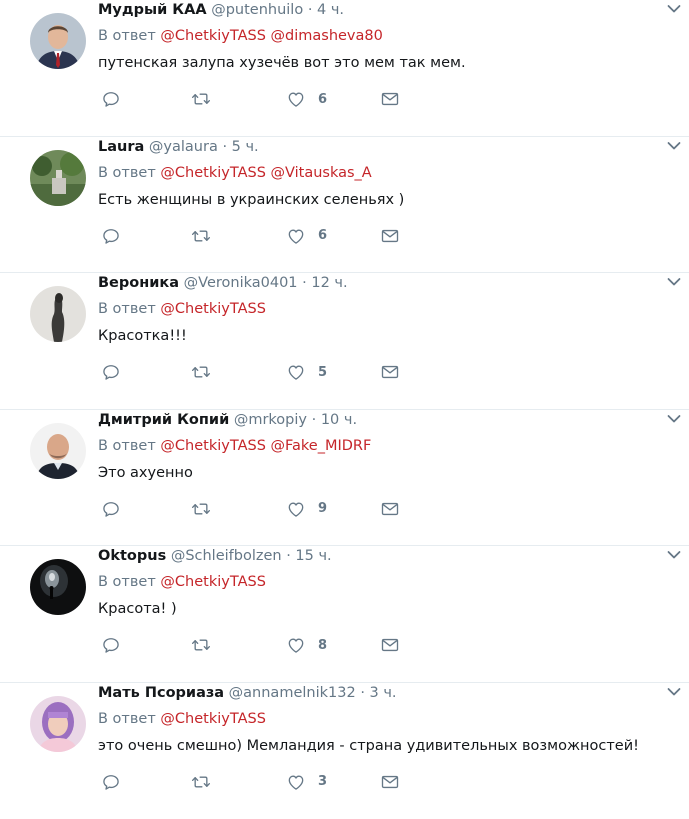  Describe the element at coordinates (132, 556) in the screenshot. I see `author-name: Oktopus` at that location.